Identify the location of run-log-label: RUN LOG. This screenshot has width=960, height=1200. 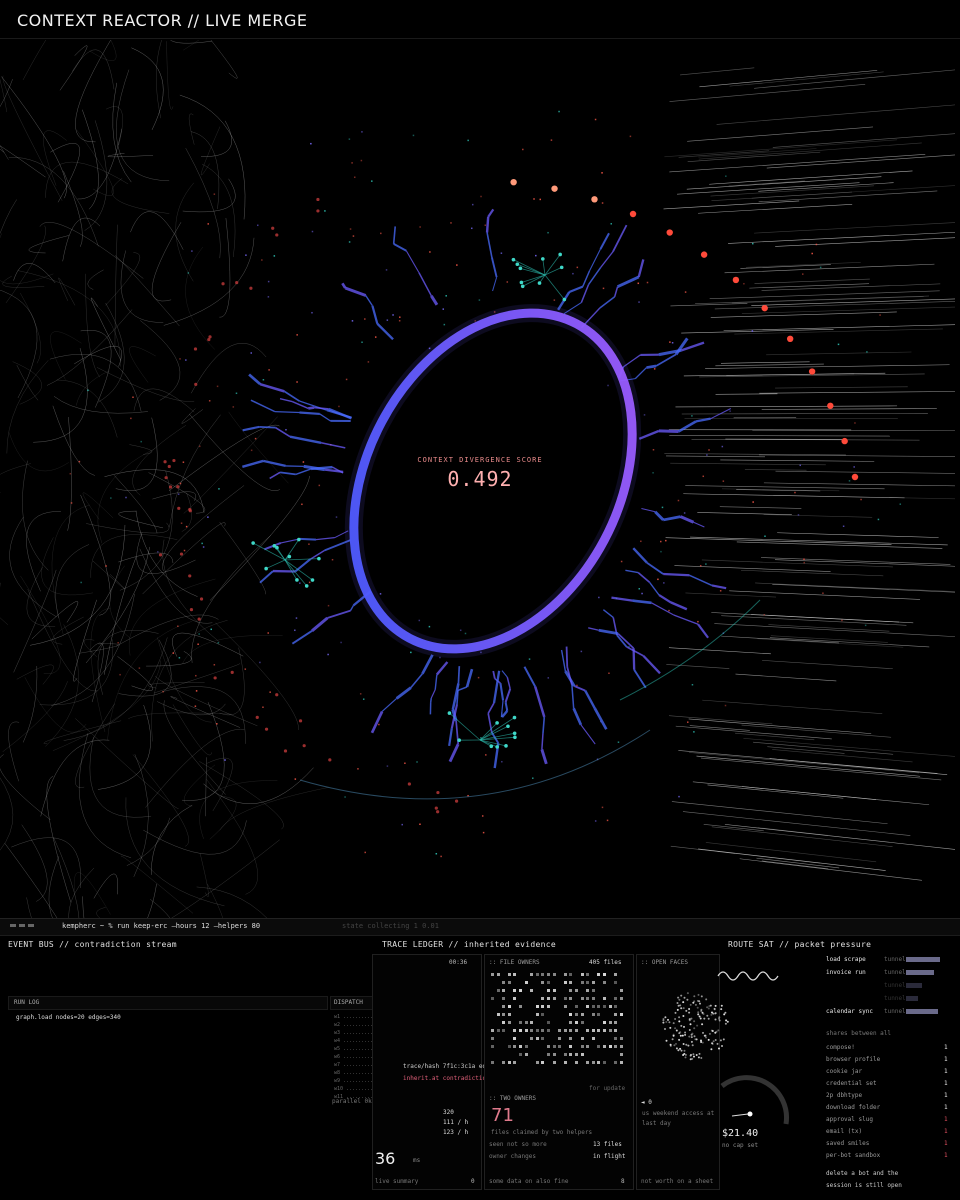
(27, 1002).